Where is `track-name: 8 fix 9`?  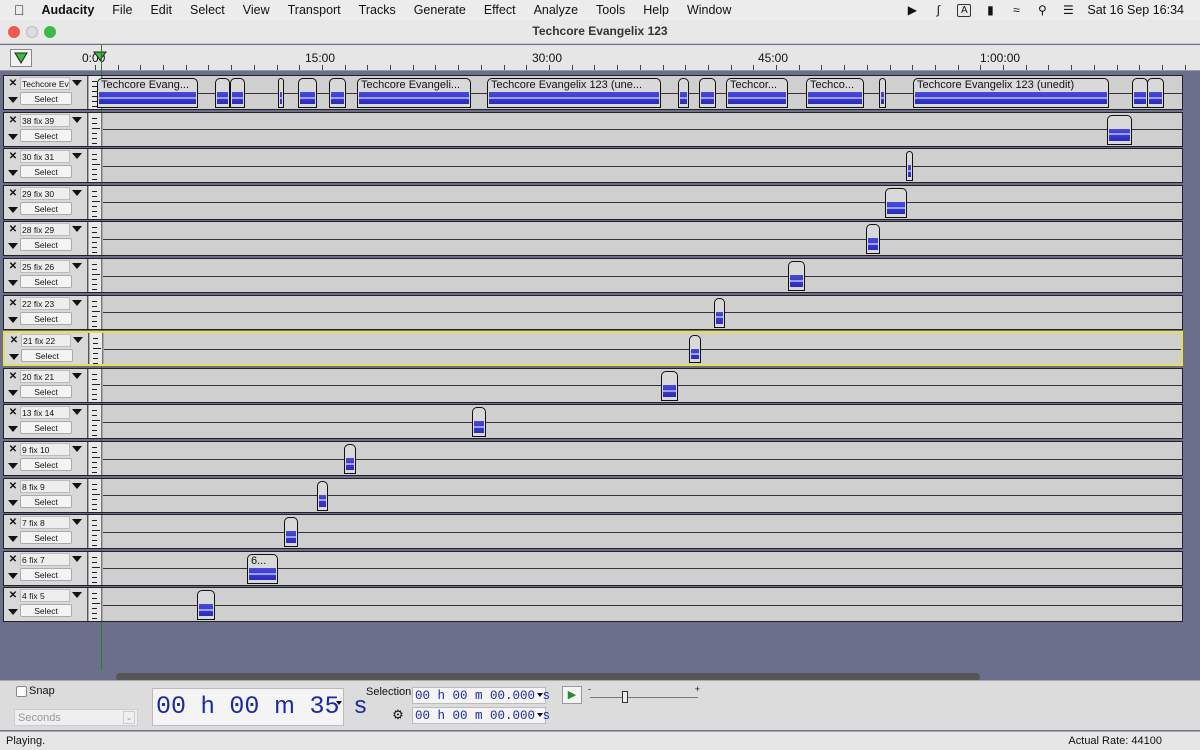
track-name: 8 fix 9 is located at coordinates (45, 486).